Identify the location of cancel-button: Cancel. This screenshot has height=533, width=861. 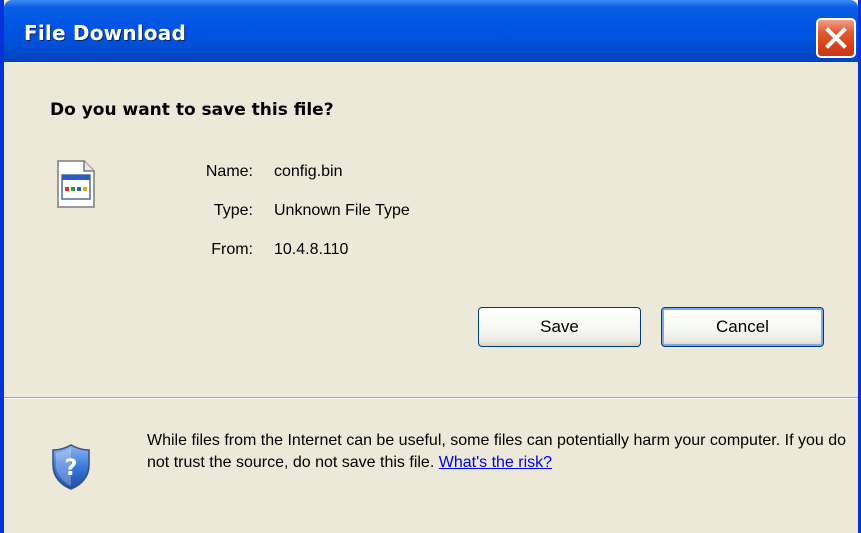
(742, 327).